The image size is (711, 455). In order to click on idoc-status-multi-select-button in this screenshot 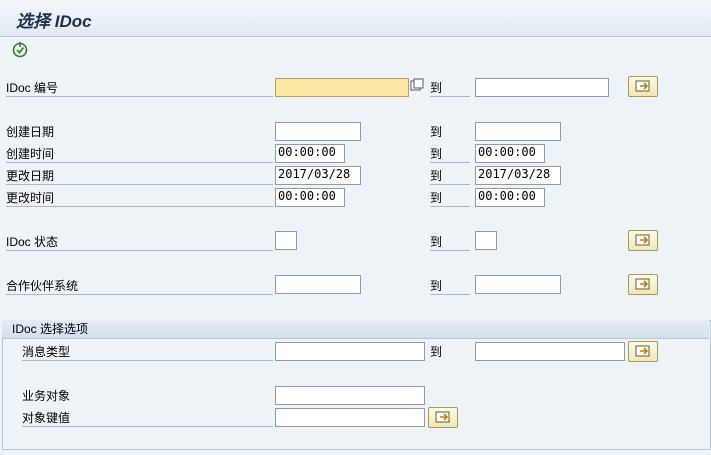, I will do `click(643, 240)`.